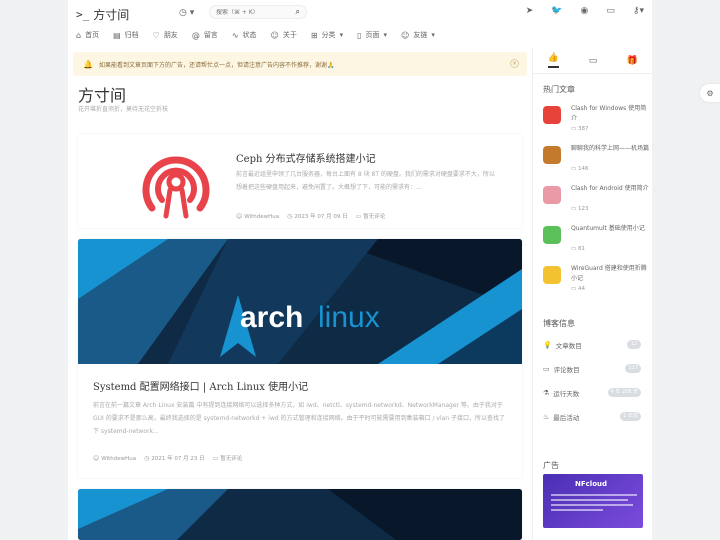 The width and height of the screenshot is (720, 540). What do you see at coordinates (165, 35) in the screenshot?
I see `nav-item-friends: ♡ 朋友` at bounding box center [165, 35].